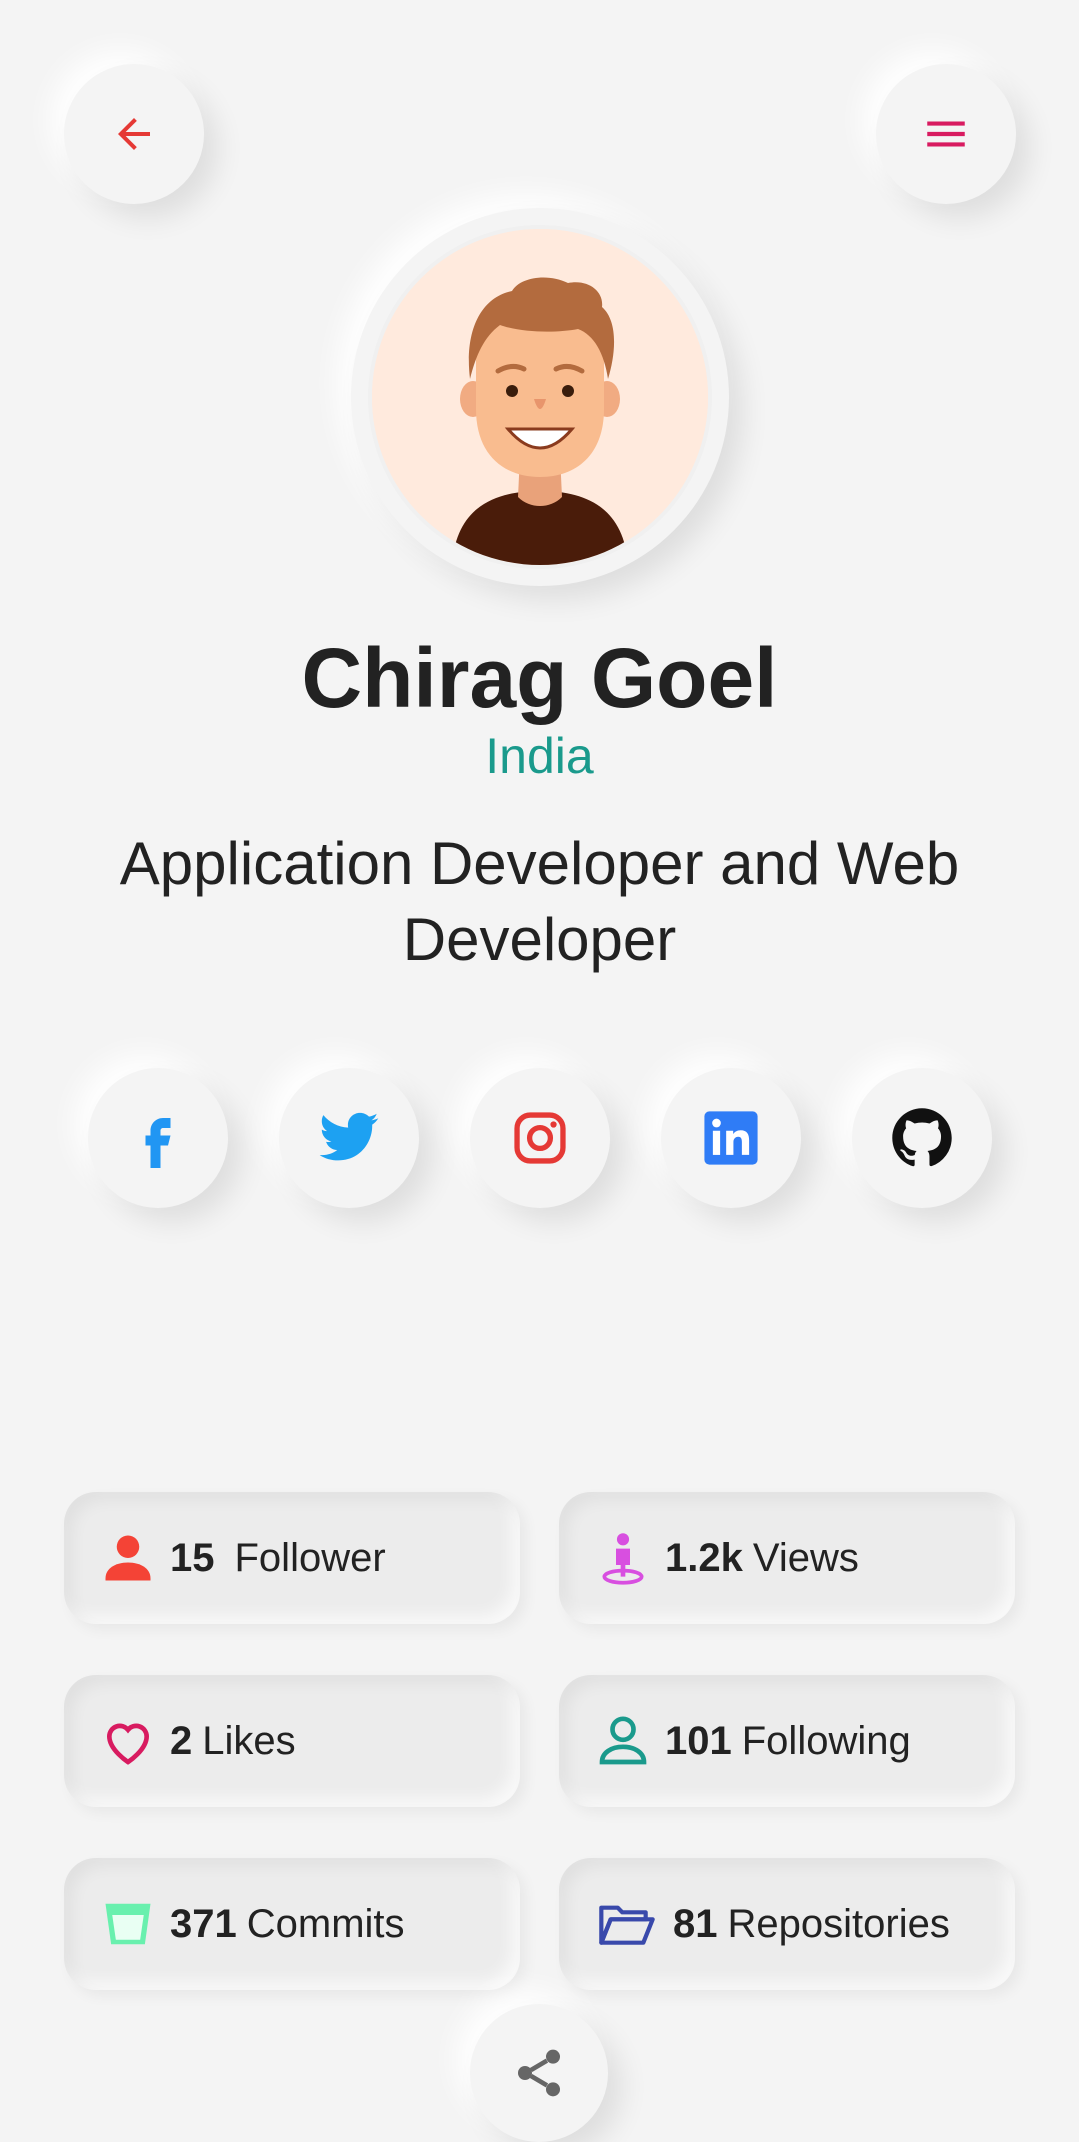  What do you see at coordinates (838, 1923) in the screenshot?
I see `stat-label: Repositories` at bounding box center [838, 1923].